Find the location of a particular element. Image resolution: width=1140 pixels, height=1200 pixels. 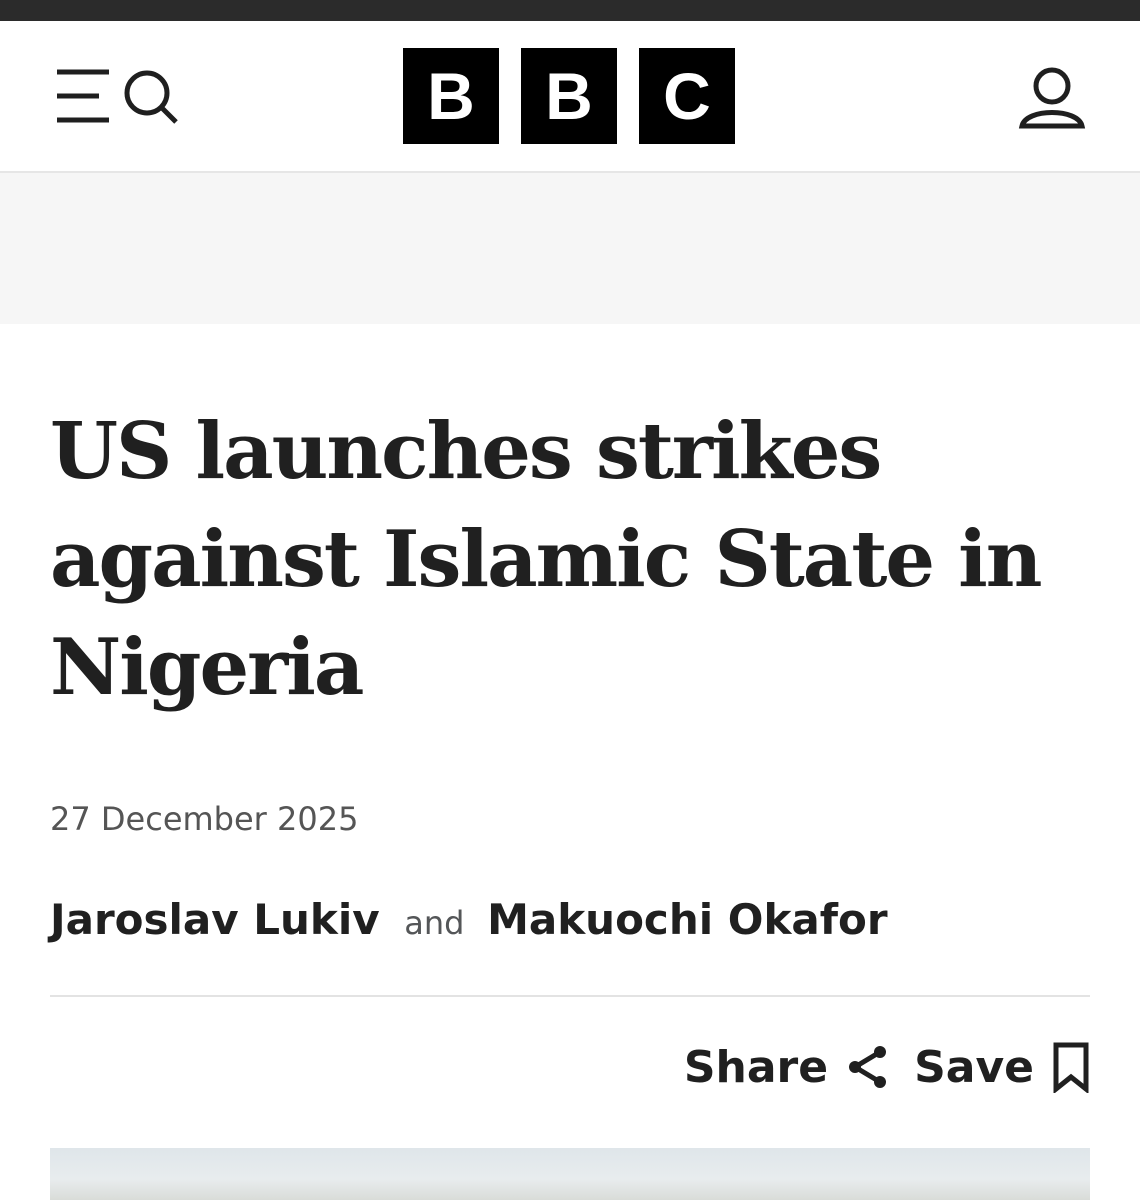

logo-letter-c: C is located at coordinates (687, 96).